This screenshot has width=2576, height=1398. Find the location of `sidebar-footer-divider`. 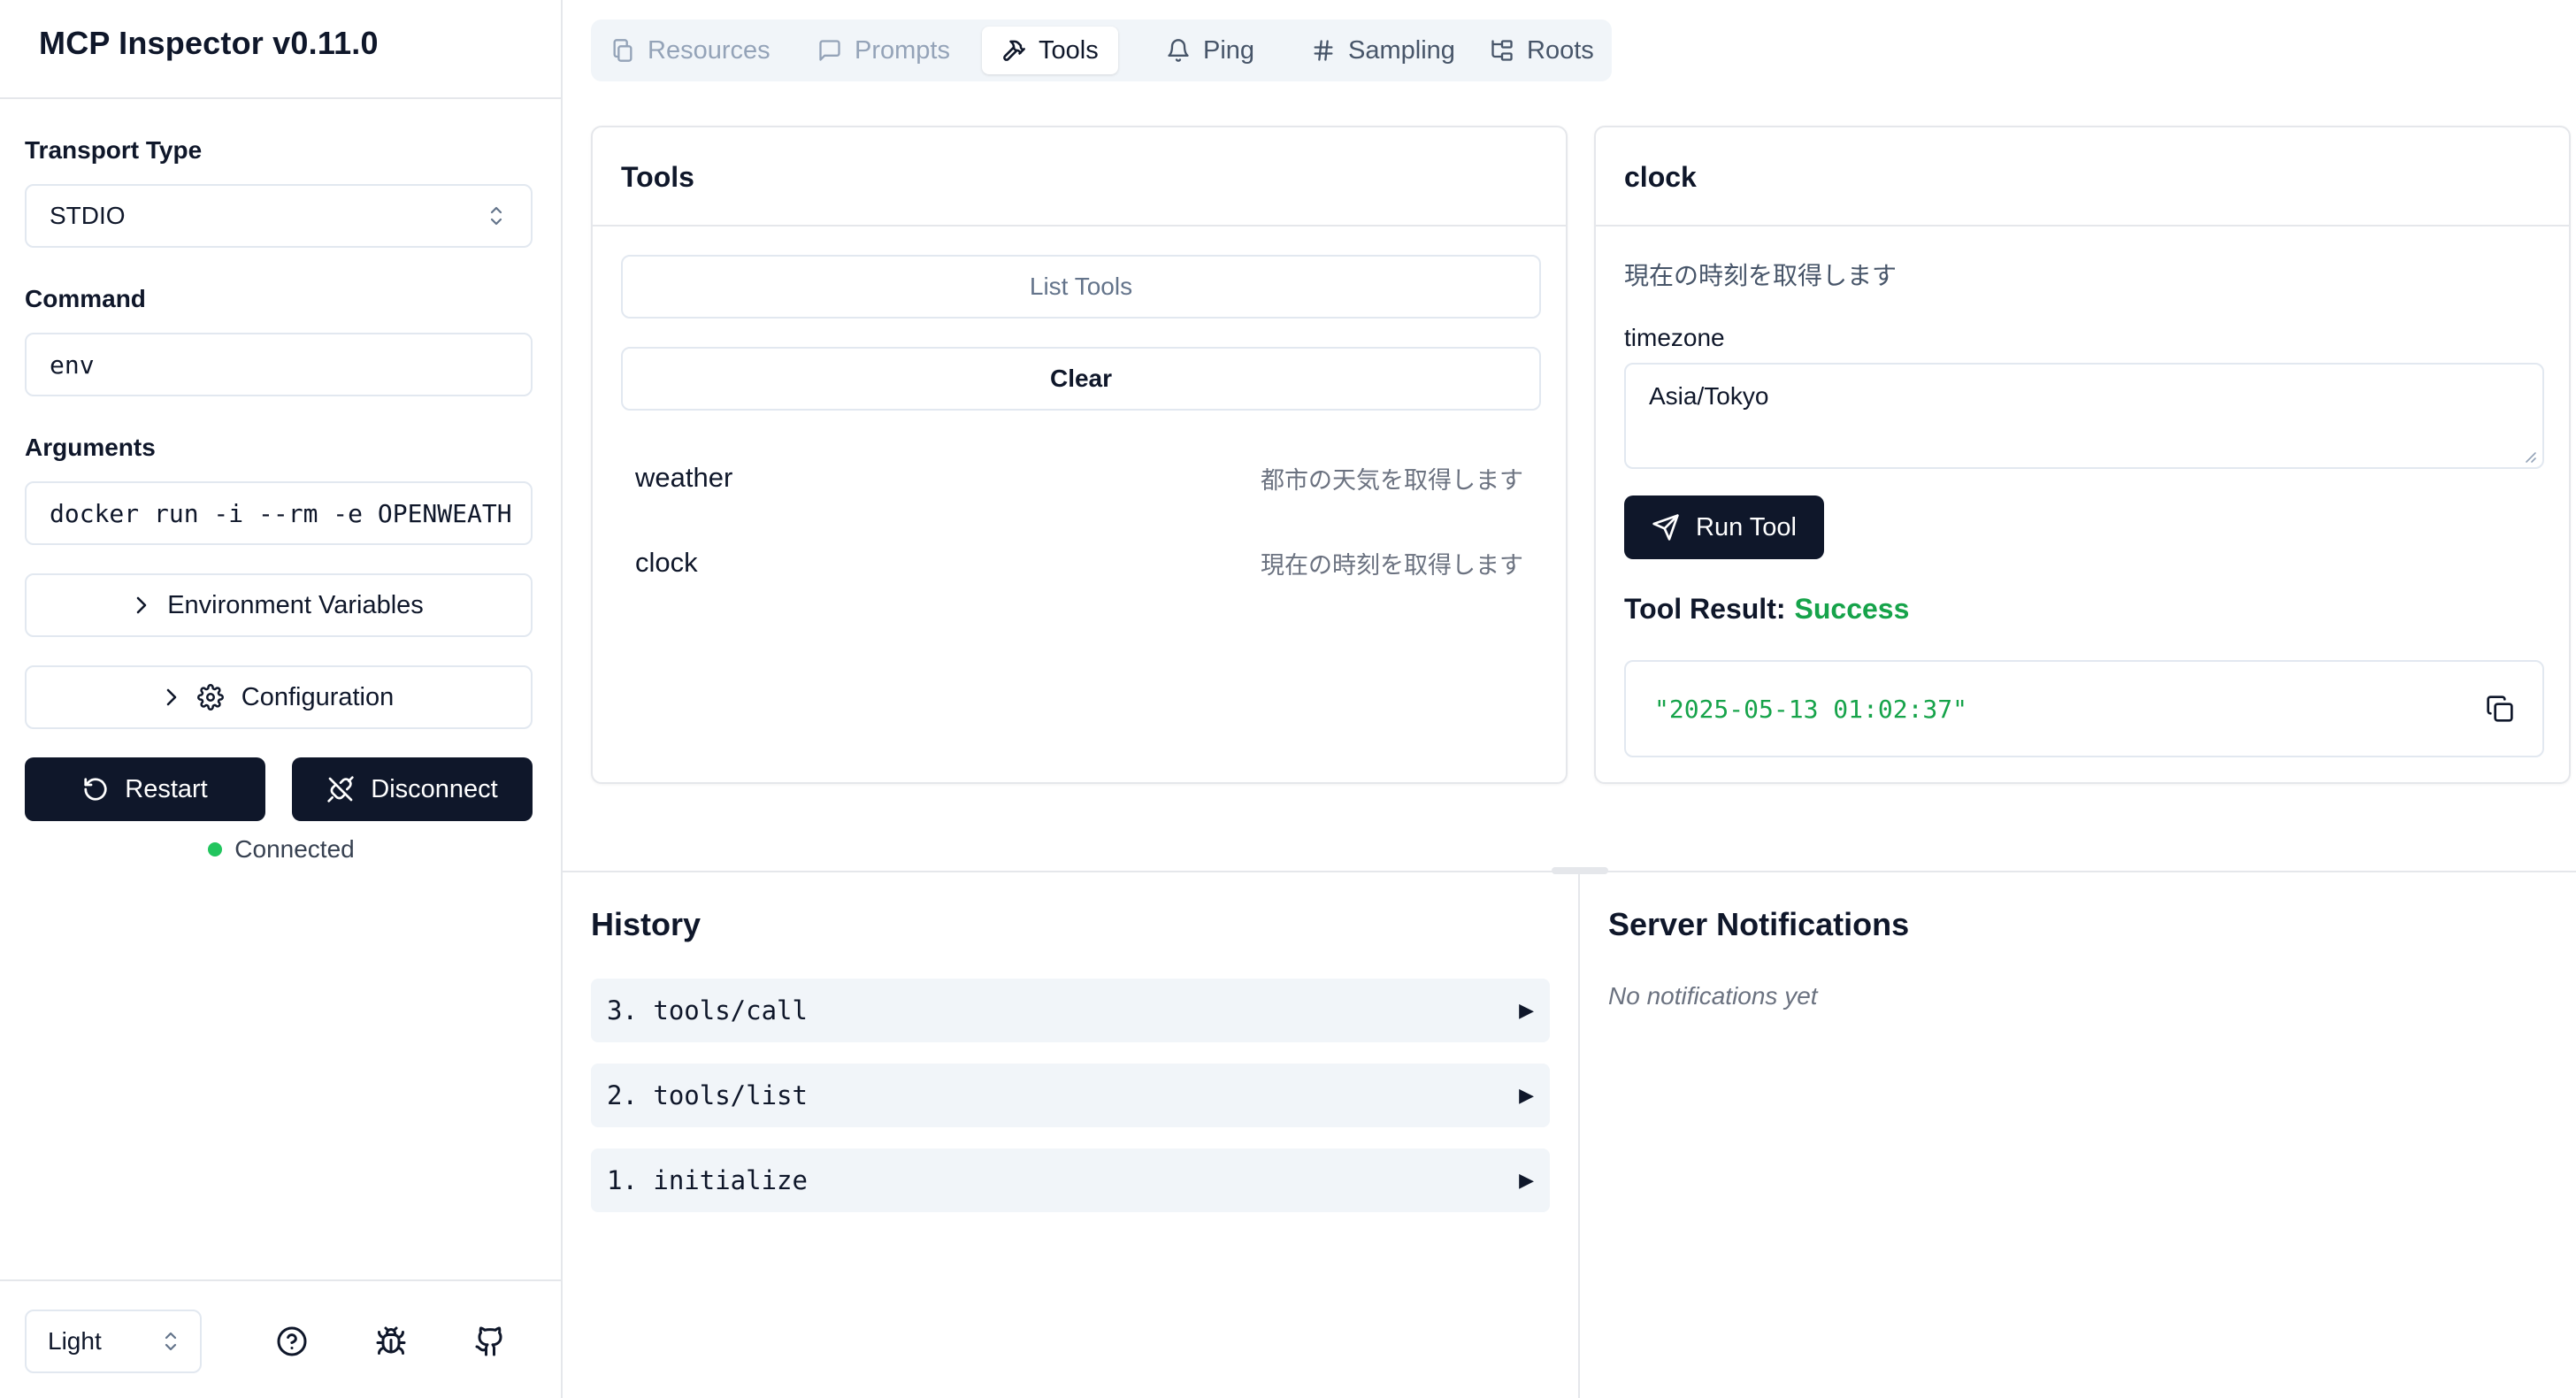

sidebar-footer-divider is located at coordinates (281, 1280).